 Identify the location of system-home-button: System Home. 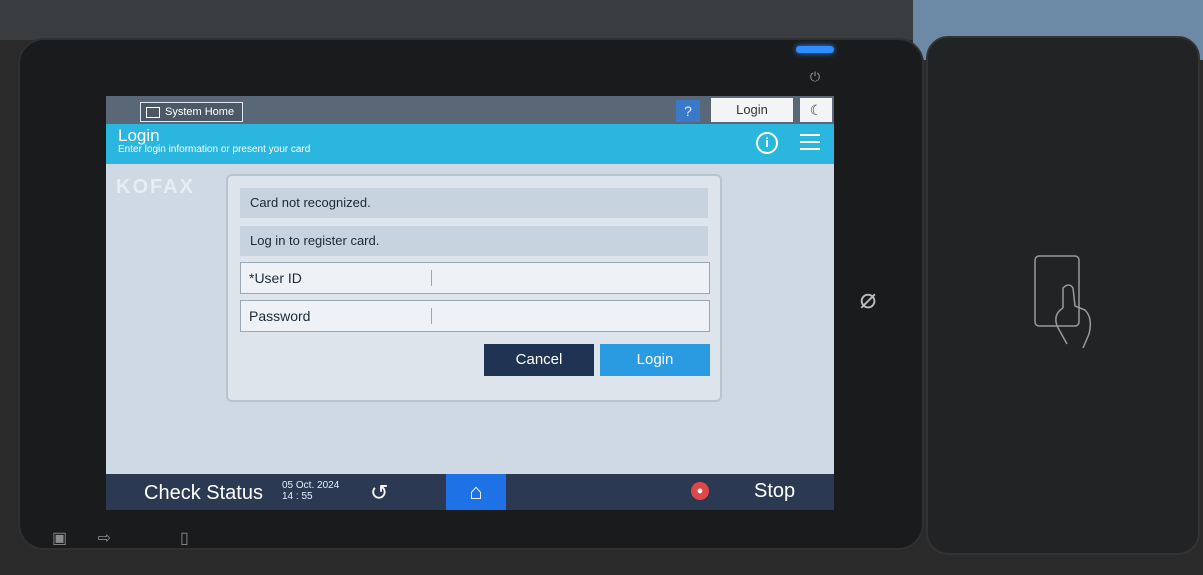
(192, 112).